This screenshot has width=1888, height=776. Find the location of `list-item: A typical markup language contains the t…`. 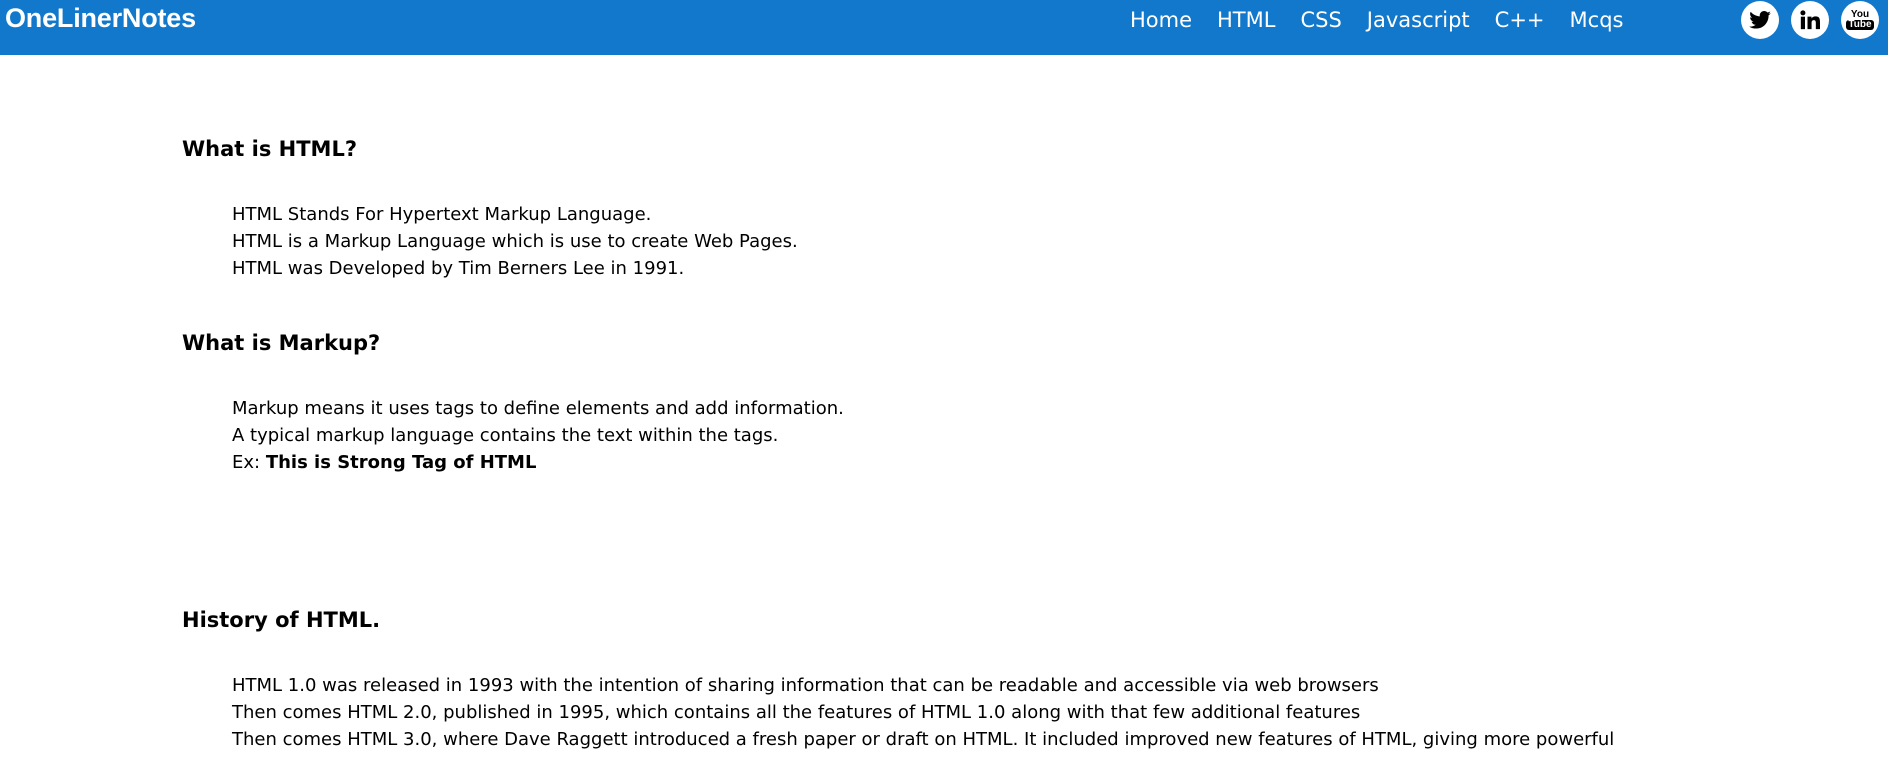

list-item: A typical markup language contains the t… is located at coordinates (505, 435).